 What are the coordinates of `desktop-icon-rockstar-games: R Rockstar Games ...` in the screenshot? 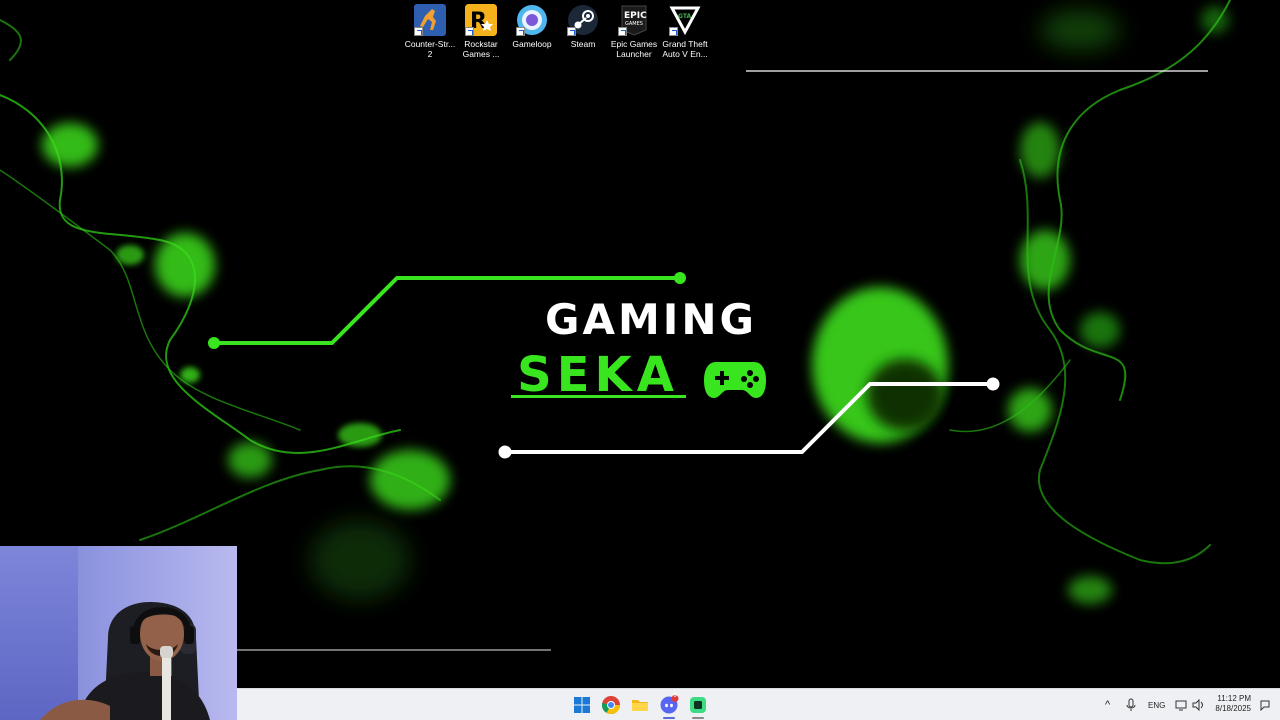 It's located at (481, 34).